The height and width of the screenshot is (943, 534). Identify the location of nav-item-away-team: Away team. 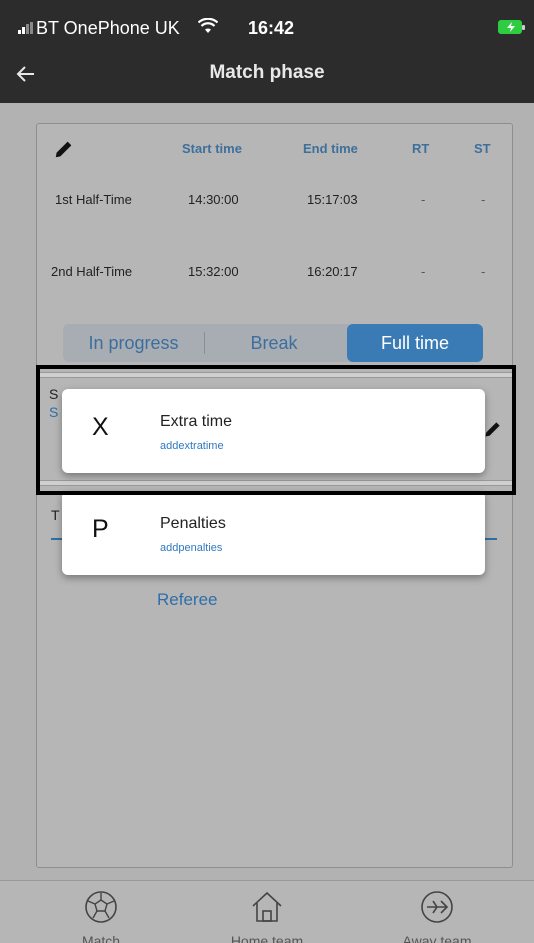
(437, 912).